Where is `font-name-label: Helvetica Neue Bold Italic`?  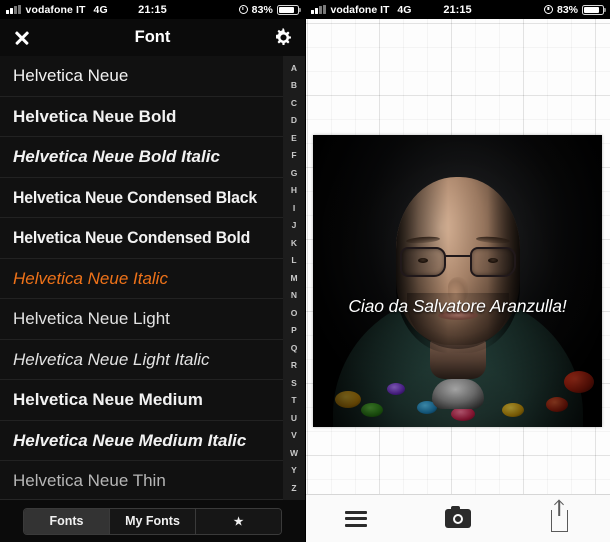 font-name-label: Helvetica Neue Bold Italic is located at coordinates (116, 157).